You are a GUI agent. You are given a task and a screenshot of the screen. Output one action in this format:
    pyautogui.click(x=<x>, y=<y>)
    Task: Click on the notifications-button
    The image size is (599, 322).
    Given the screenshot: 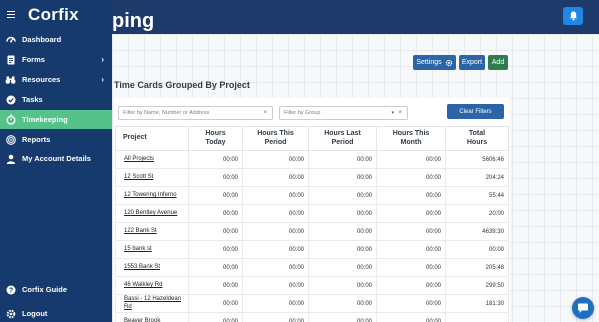 What is the action you would take?
    pyautogui.click(x=573, y=16)
    